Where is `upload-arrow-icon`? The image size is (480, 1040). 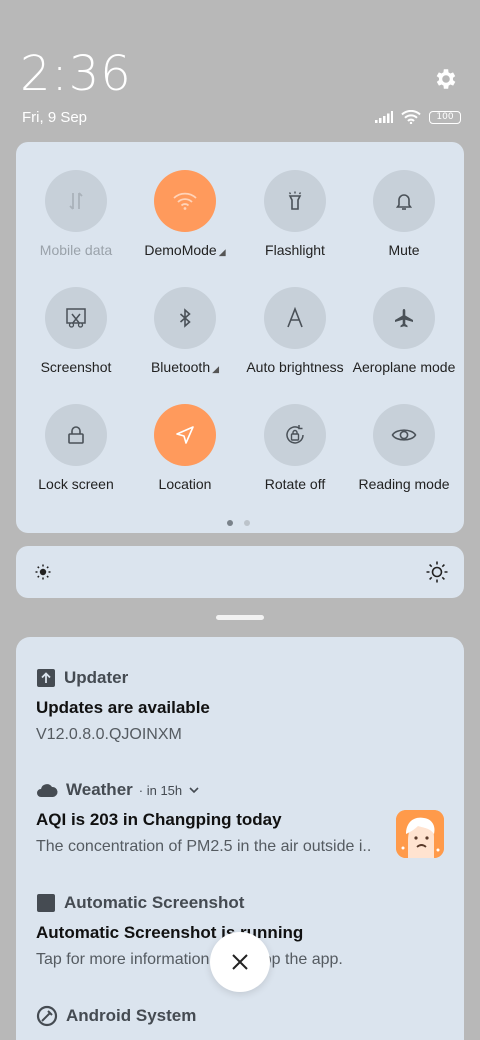
upload-arrow-icon is located at coordinates (46, 678).